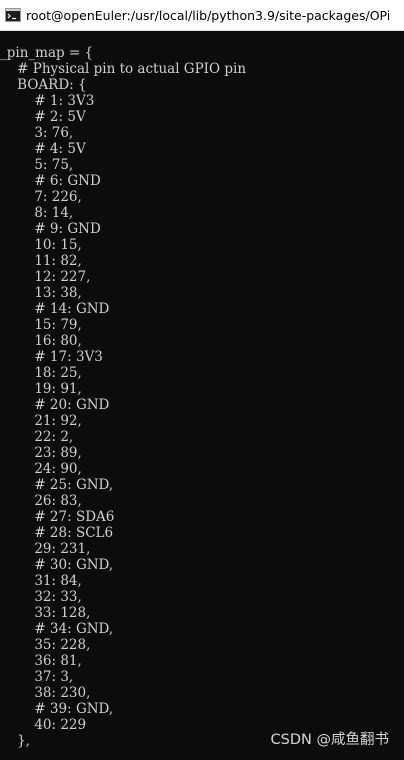  What do you see at coordinates (41, 245) in the screenshot?
I see `console-line: 10: 15,` at bounding box center [41, 245].